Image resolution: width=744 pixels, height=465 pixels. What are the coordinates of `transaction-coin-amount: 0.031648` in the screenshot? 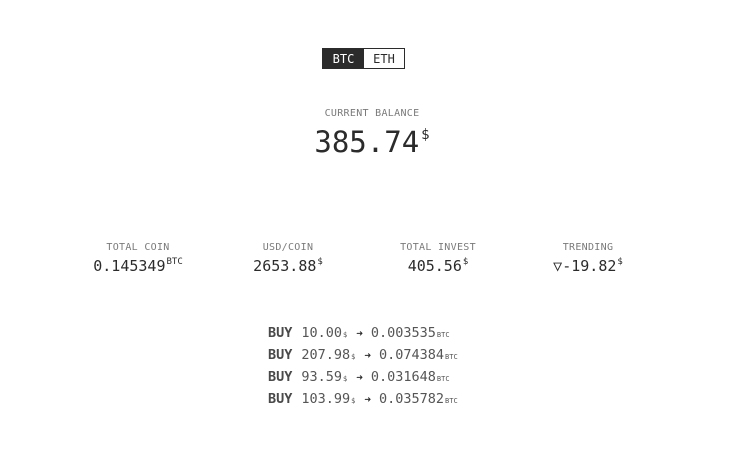 It's located at (403, 377).